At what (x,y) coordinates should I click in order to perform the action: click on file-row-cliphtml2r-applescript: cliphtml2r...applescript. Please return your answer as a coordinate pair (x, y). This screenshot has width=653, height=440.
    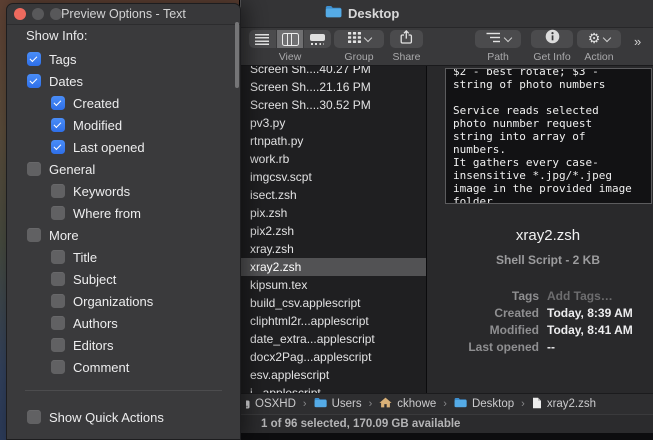
    Looking at the image, I should click on (333, 321).